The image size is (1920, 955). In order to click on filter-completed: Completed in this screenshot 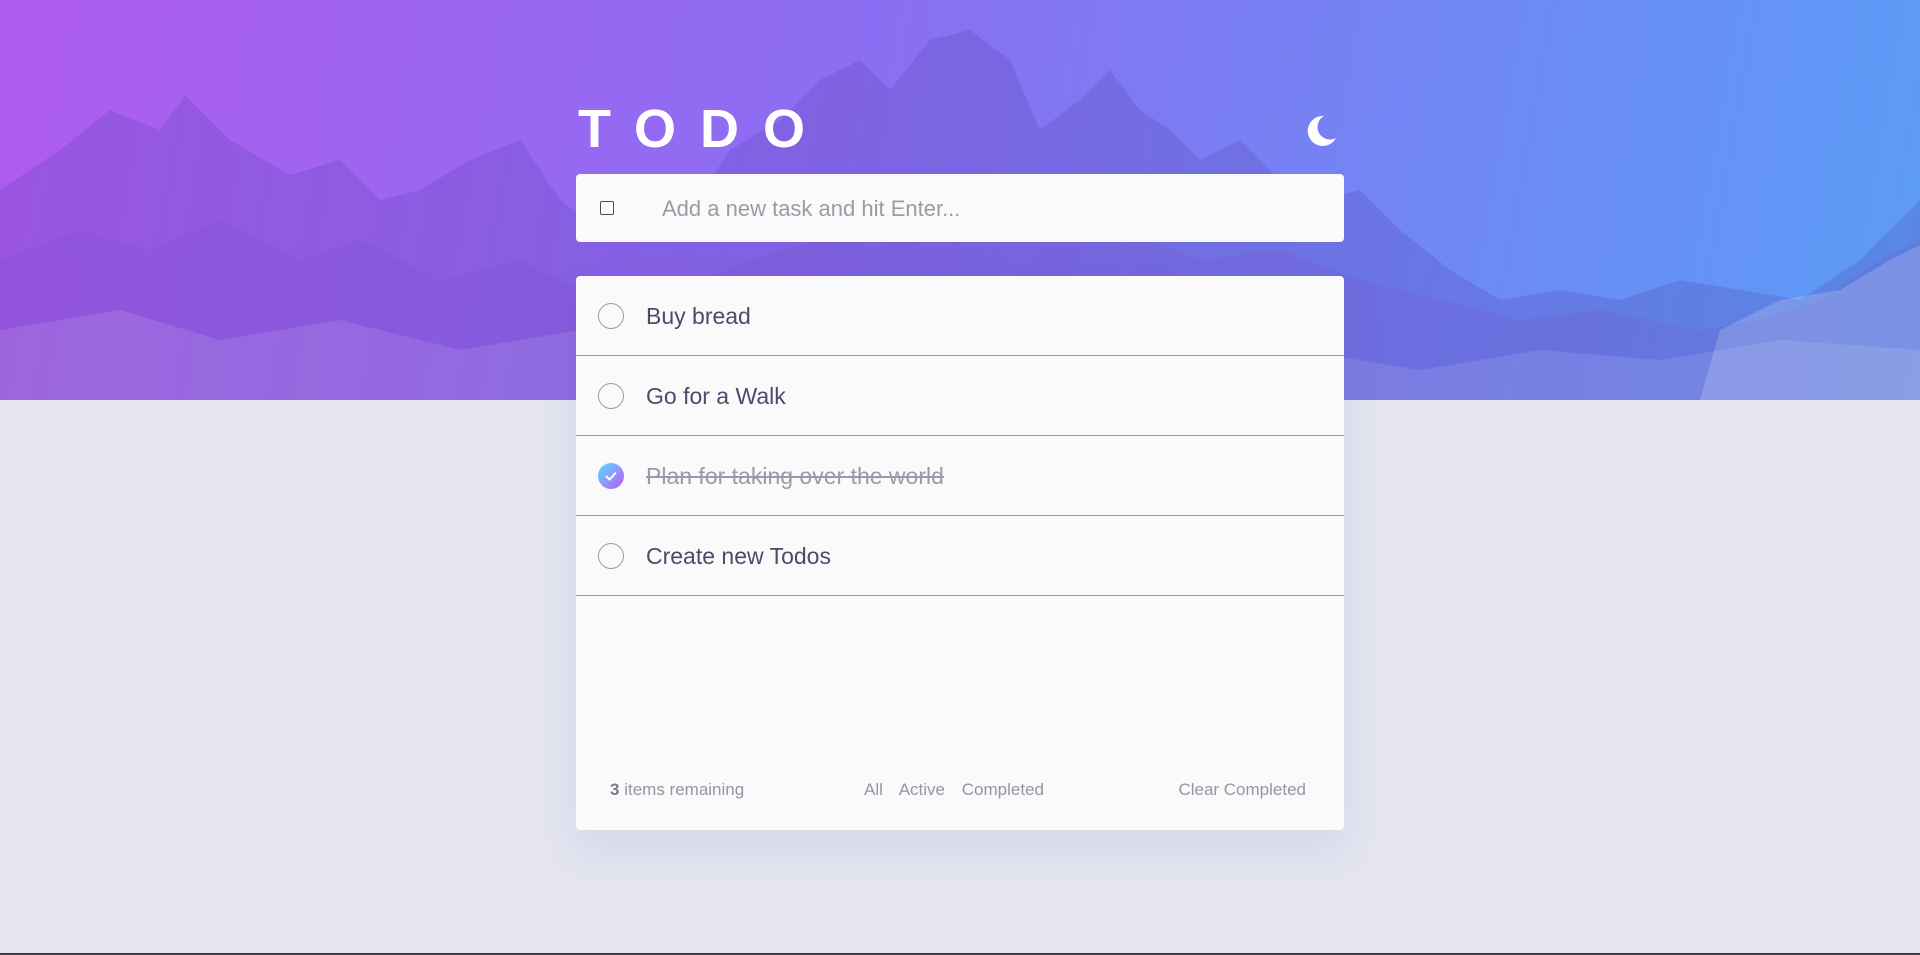, I will do `click(1003, 789)`.